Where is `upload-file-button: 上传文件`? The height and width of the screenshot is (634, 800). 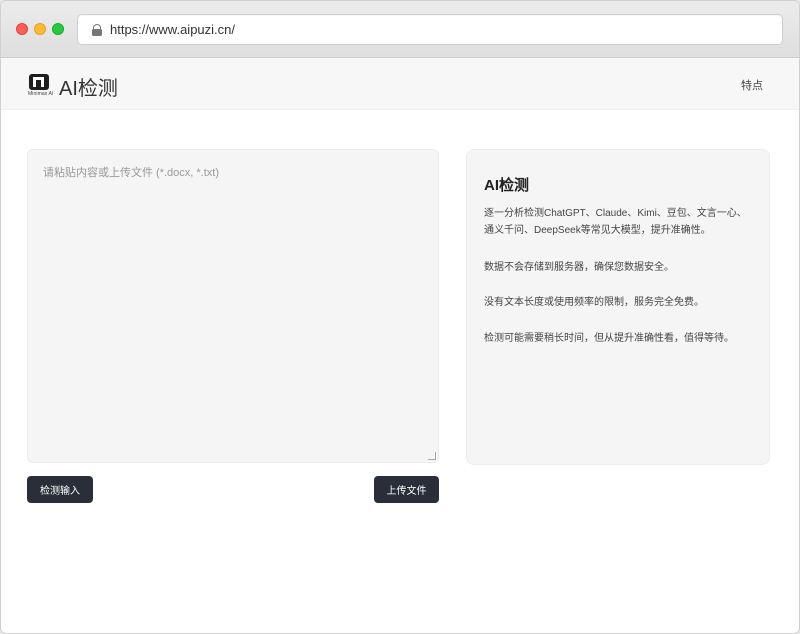
upload-file-button: 上传文件 is located at coordinates (406, 489).